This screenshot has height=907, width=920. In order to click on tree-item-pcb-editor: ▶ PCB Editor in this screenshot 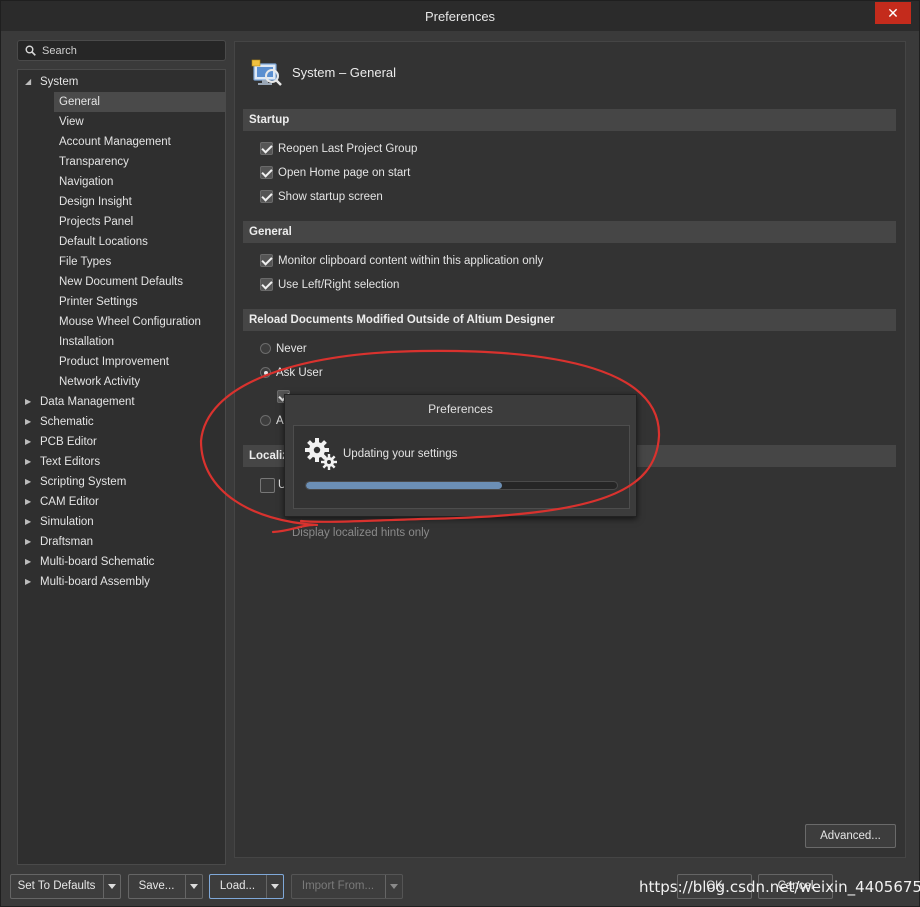, I will do `click(121, 442)`.